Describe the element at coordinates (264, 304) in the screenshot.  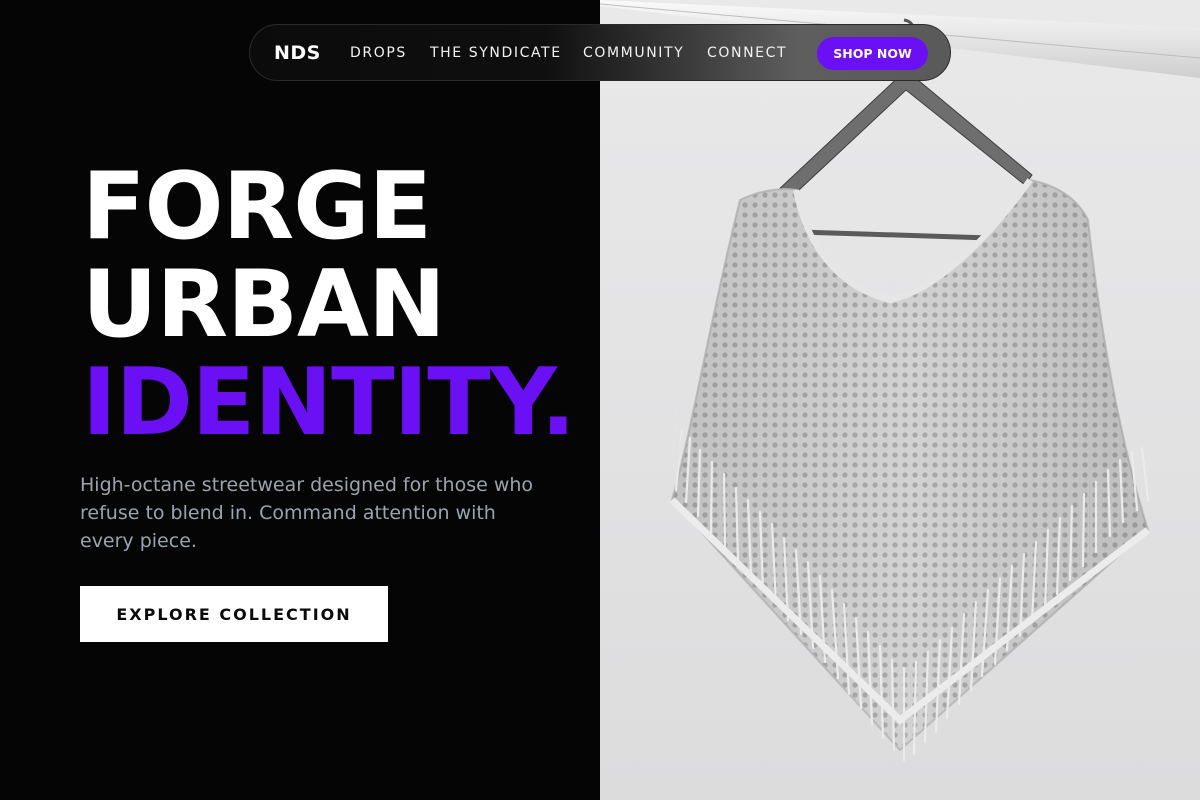
I see `hero-headline-line-2: URBAN` at that location.